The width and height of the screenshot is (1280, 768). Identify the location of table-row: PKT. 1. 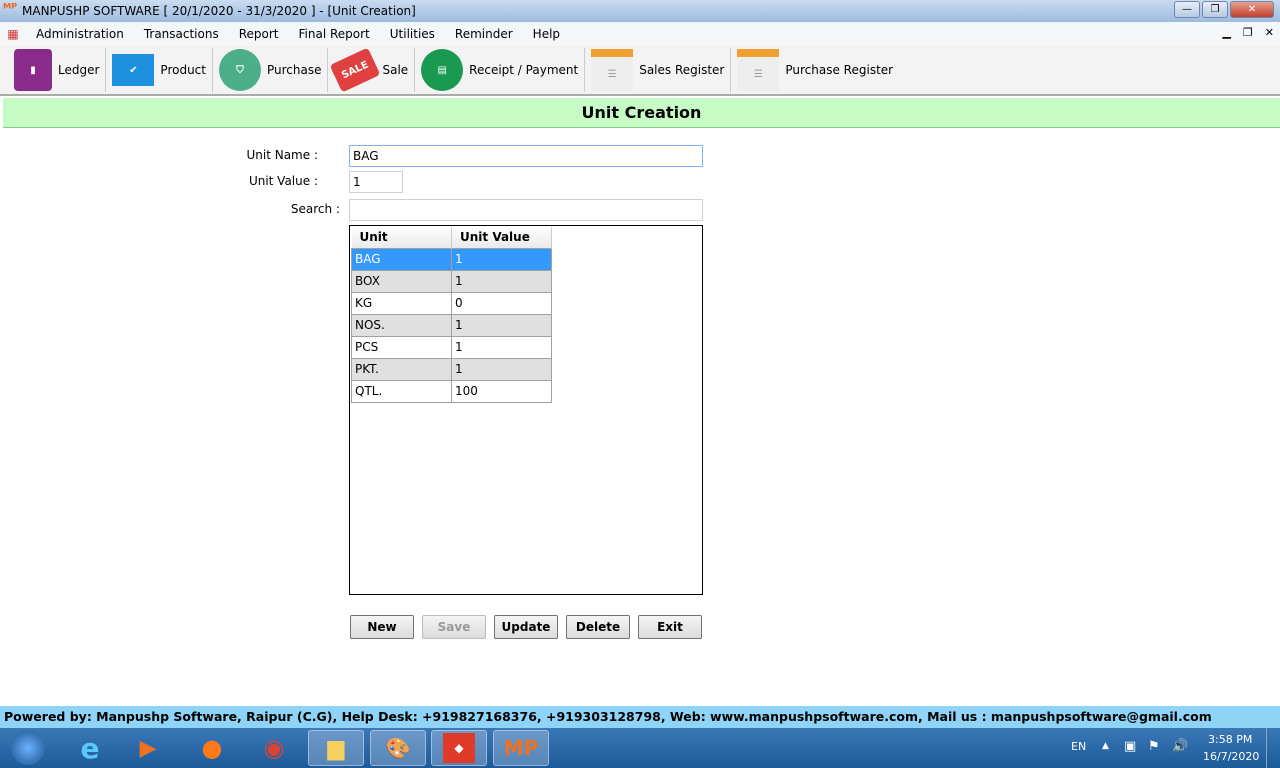
(451, 369).